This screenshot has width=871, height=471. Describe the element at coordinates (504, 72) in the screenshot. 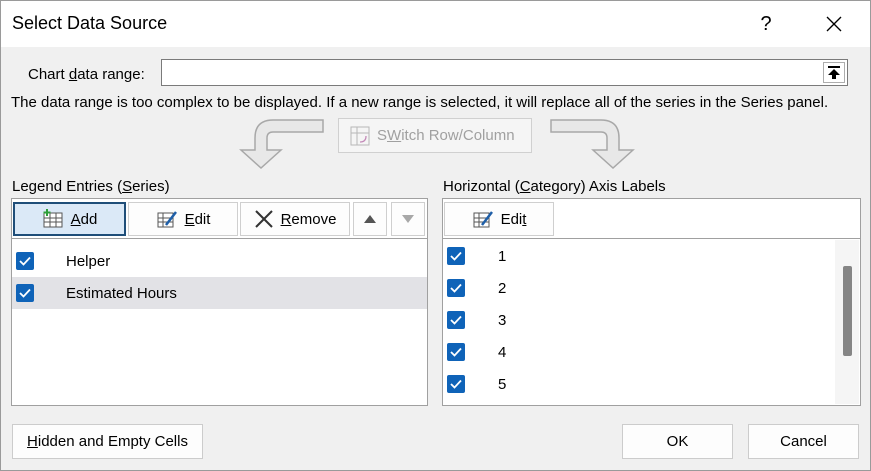

I see `chart-data-range-input` at that location.